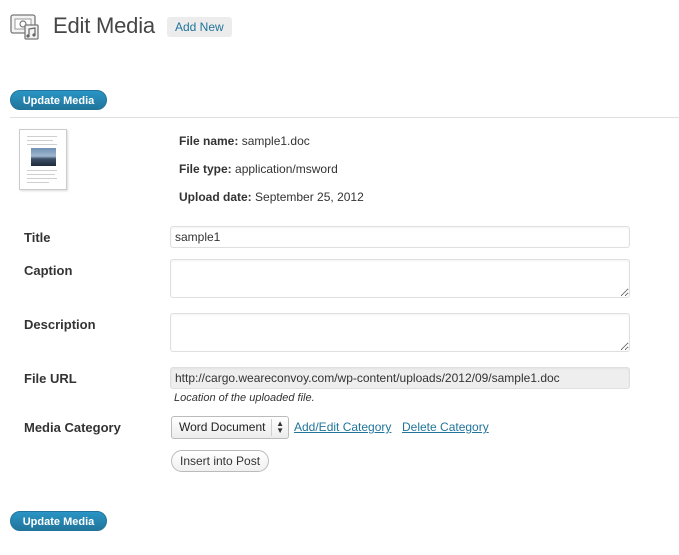 The height and width of the screenshot is (555, 679). What do you see at coordinates (50, 378) in the screenshot?
I see `file-url-label: File URL` at bounding box center [50, 378].